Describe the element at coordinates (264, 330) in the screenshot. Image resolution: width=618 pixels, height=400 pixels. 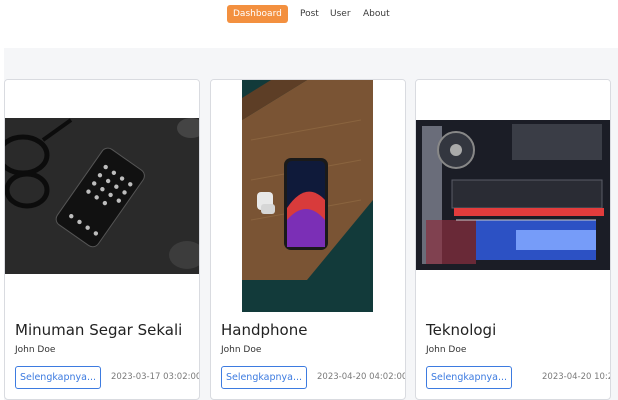
I see `post-title: Handphone` at that location.